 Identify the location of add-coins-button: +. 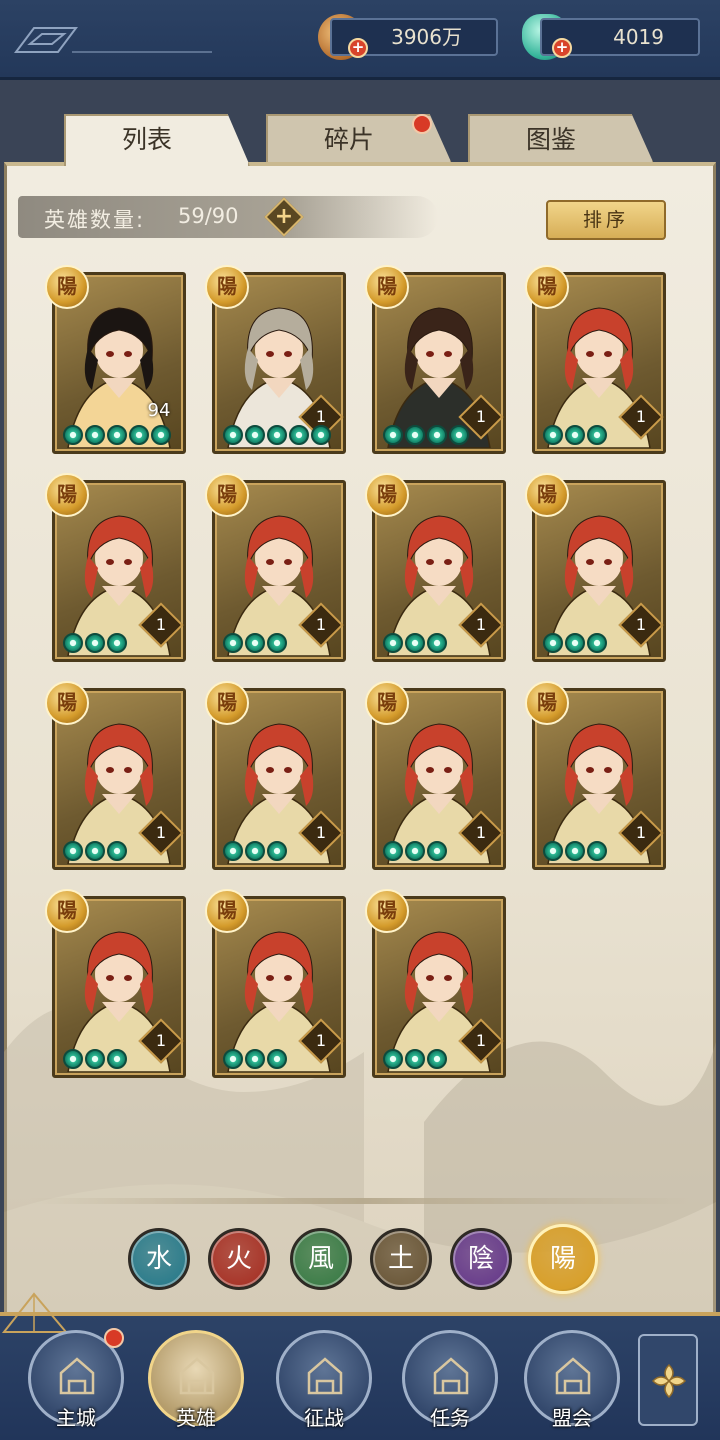
(358, 48).